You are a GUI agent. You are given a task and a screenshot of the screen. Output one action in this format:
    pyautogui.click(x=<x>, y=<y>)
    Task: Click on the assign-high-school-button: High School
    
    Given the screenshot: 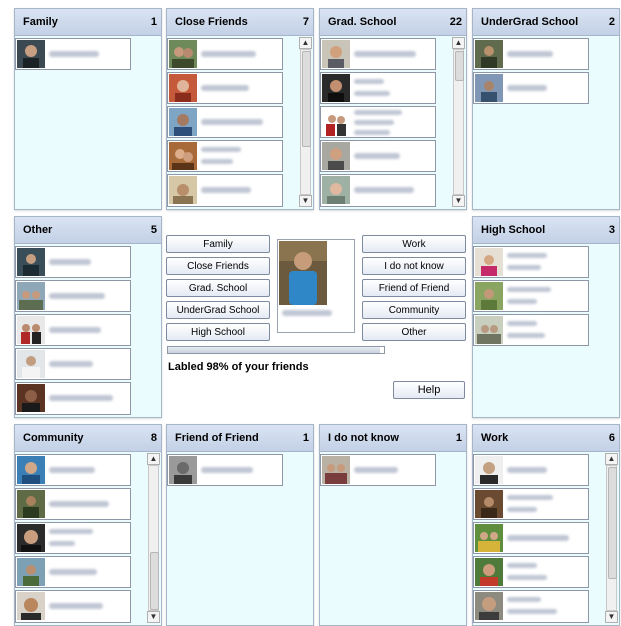 What is the action you would take?
    pyautogui.click(x=218, y=332)
    